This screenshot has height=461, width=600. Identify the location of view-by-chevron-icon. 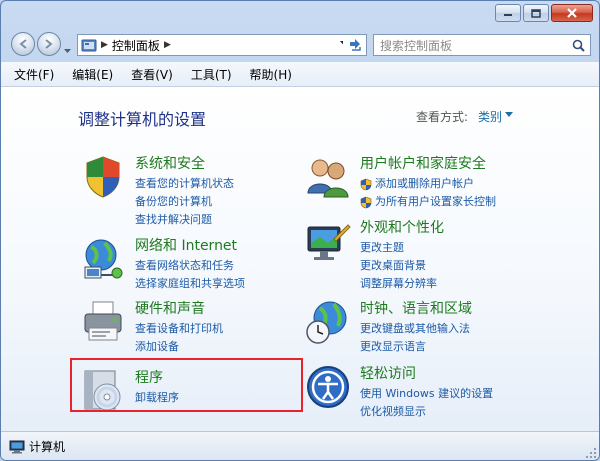
(509, 114).